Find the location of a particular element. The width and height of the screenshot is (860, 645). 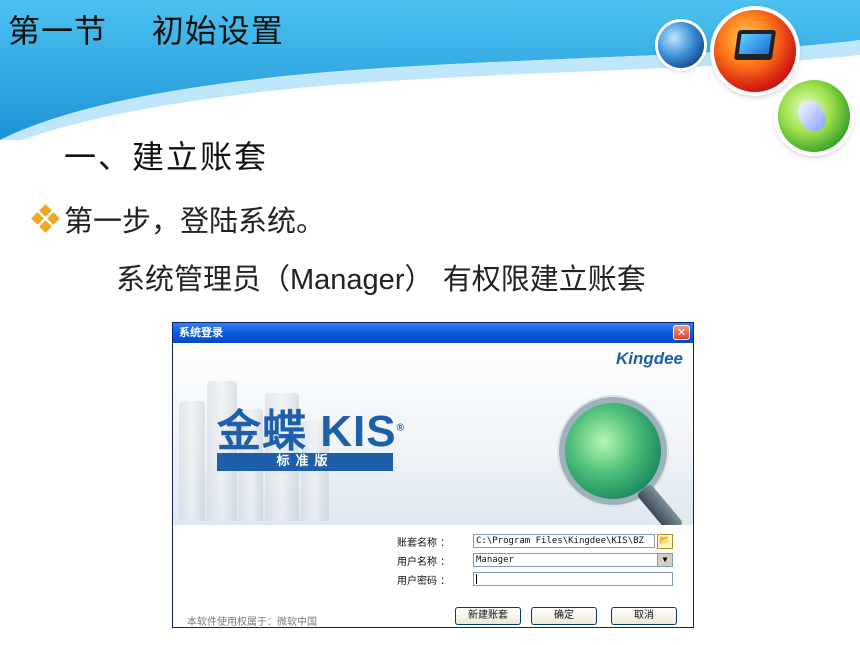

product-name: 金蝶 KIS® is located at coordinates (311, 427).